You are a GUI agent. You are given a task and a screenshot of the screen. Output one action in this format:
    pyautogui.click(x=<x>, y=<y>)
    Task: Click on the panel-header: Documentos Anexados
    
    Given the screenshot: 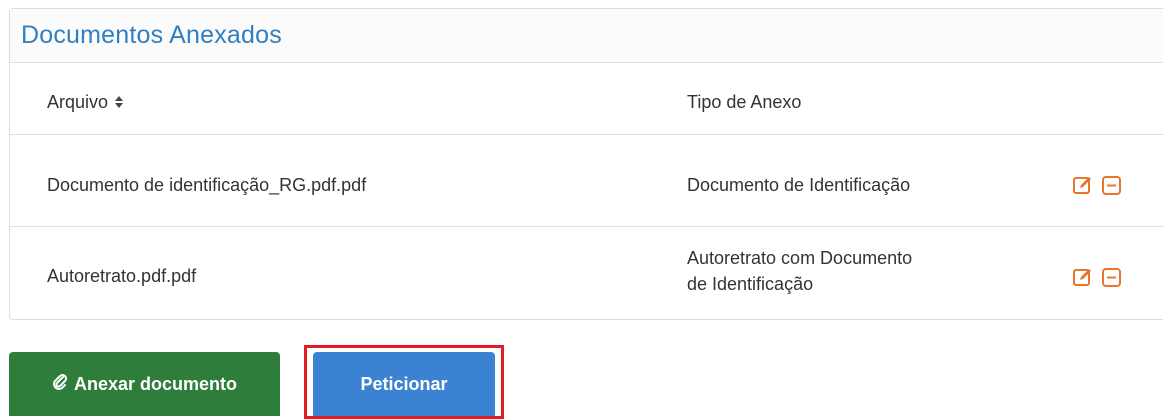 What is the action you would take?
    pyautogui.click(x=586, y=36)
    